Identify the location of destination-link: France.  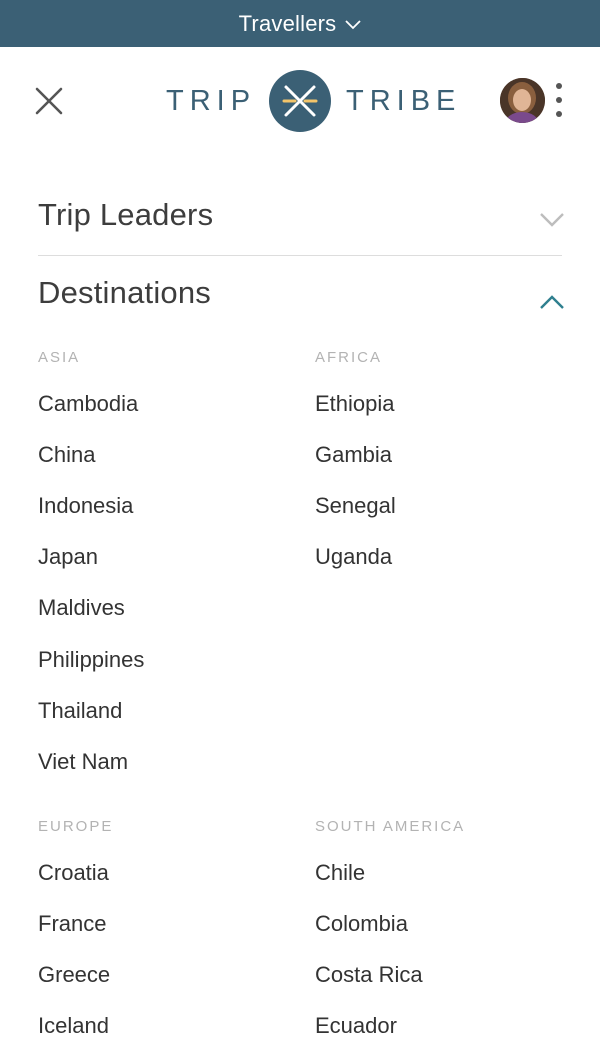
(72, 924).